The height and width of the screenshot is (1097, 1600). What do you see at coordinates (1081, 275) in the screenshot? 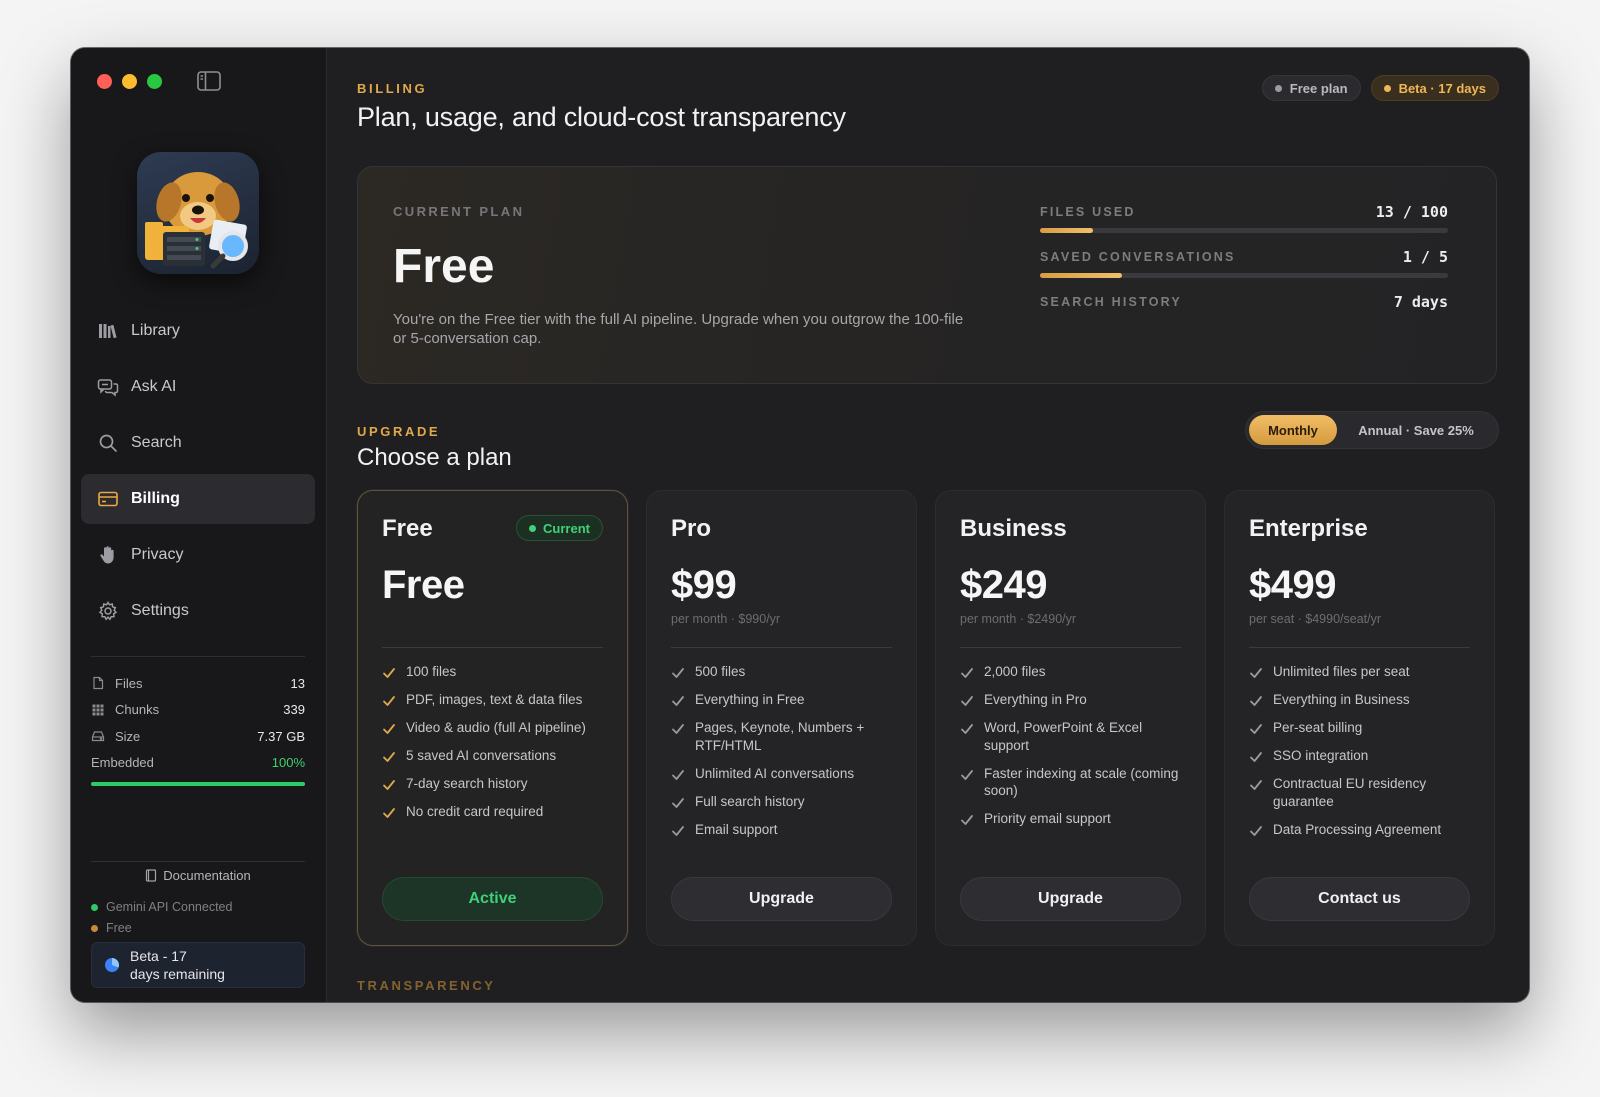
I see `usage-progress-fill` at bounding box center [1081, 275].